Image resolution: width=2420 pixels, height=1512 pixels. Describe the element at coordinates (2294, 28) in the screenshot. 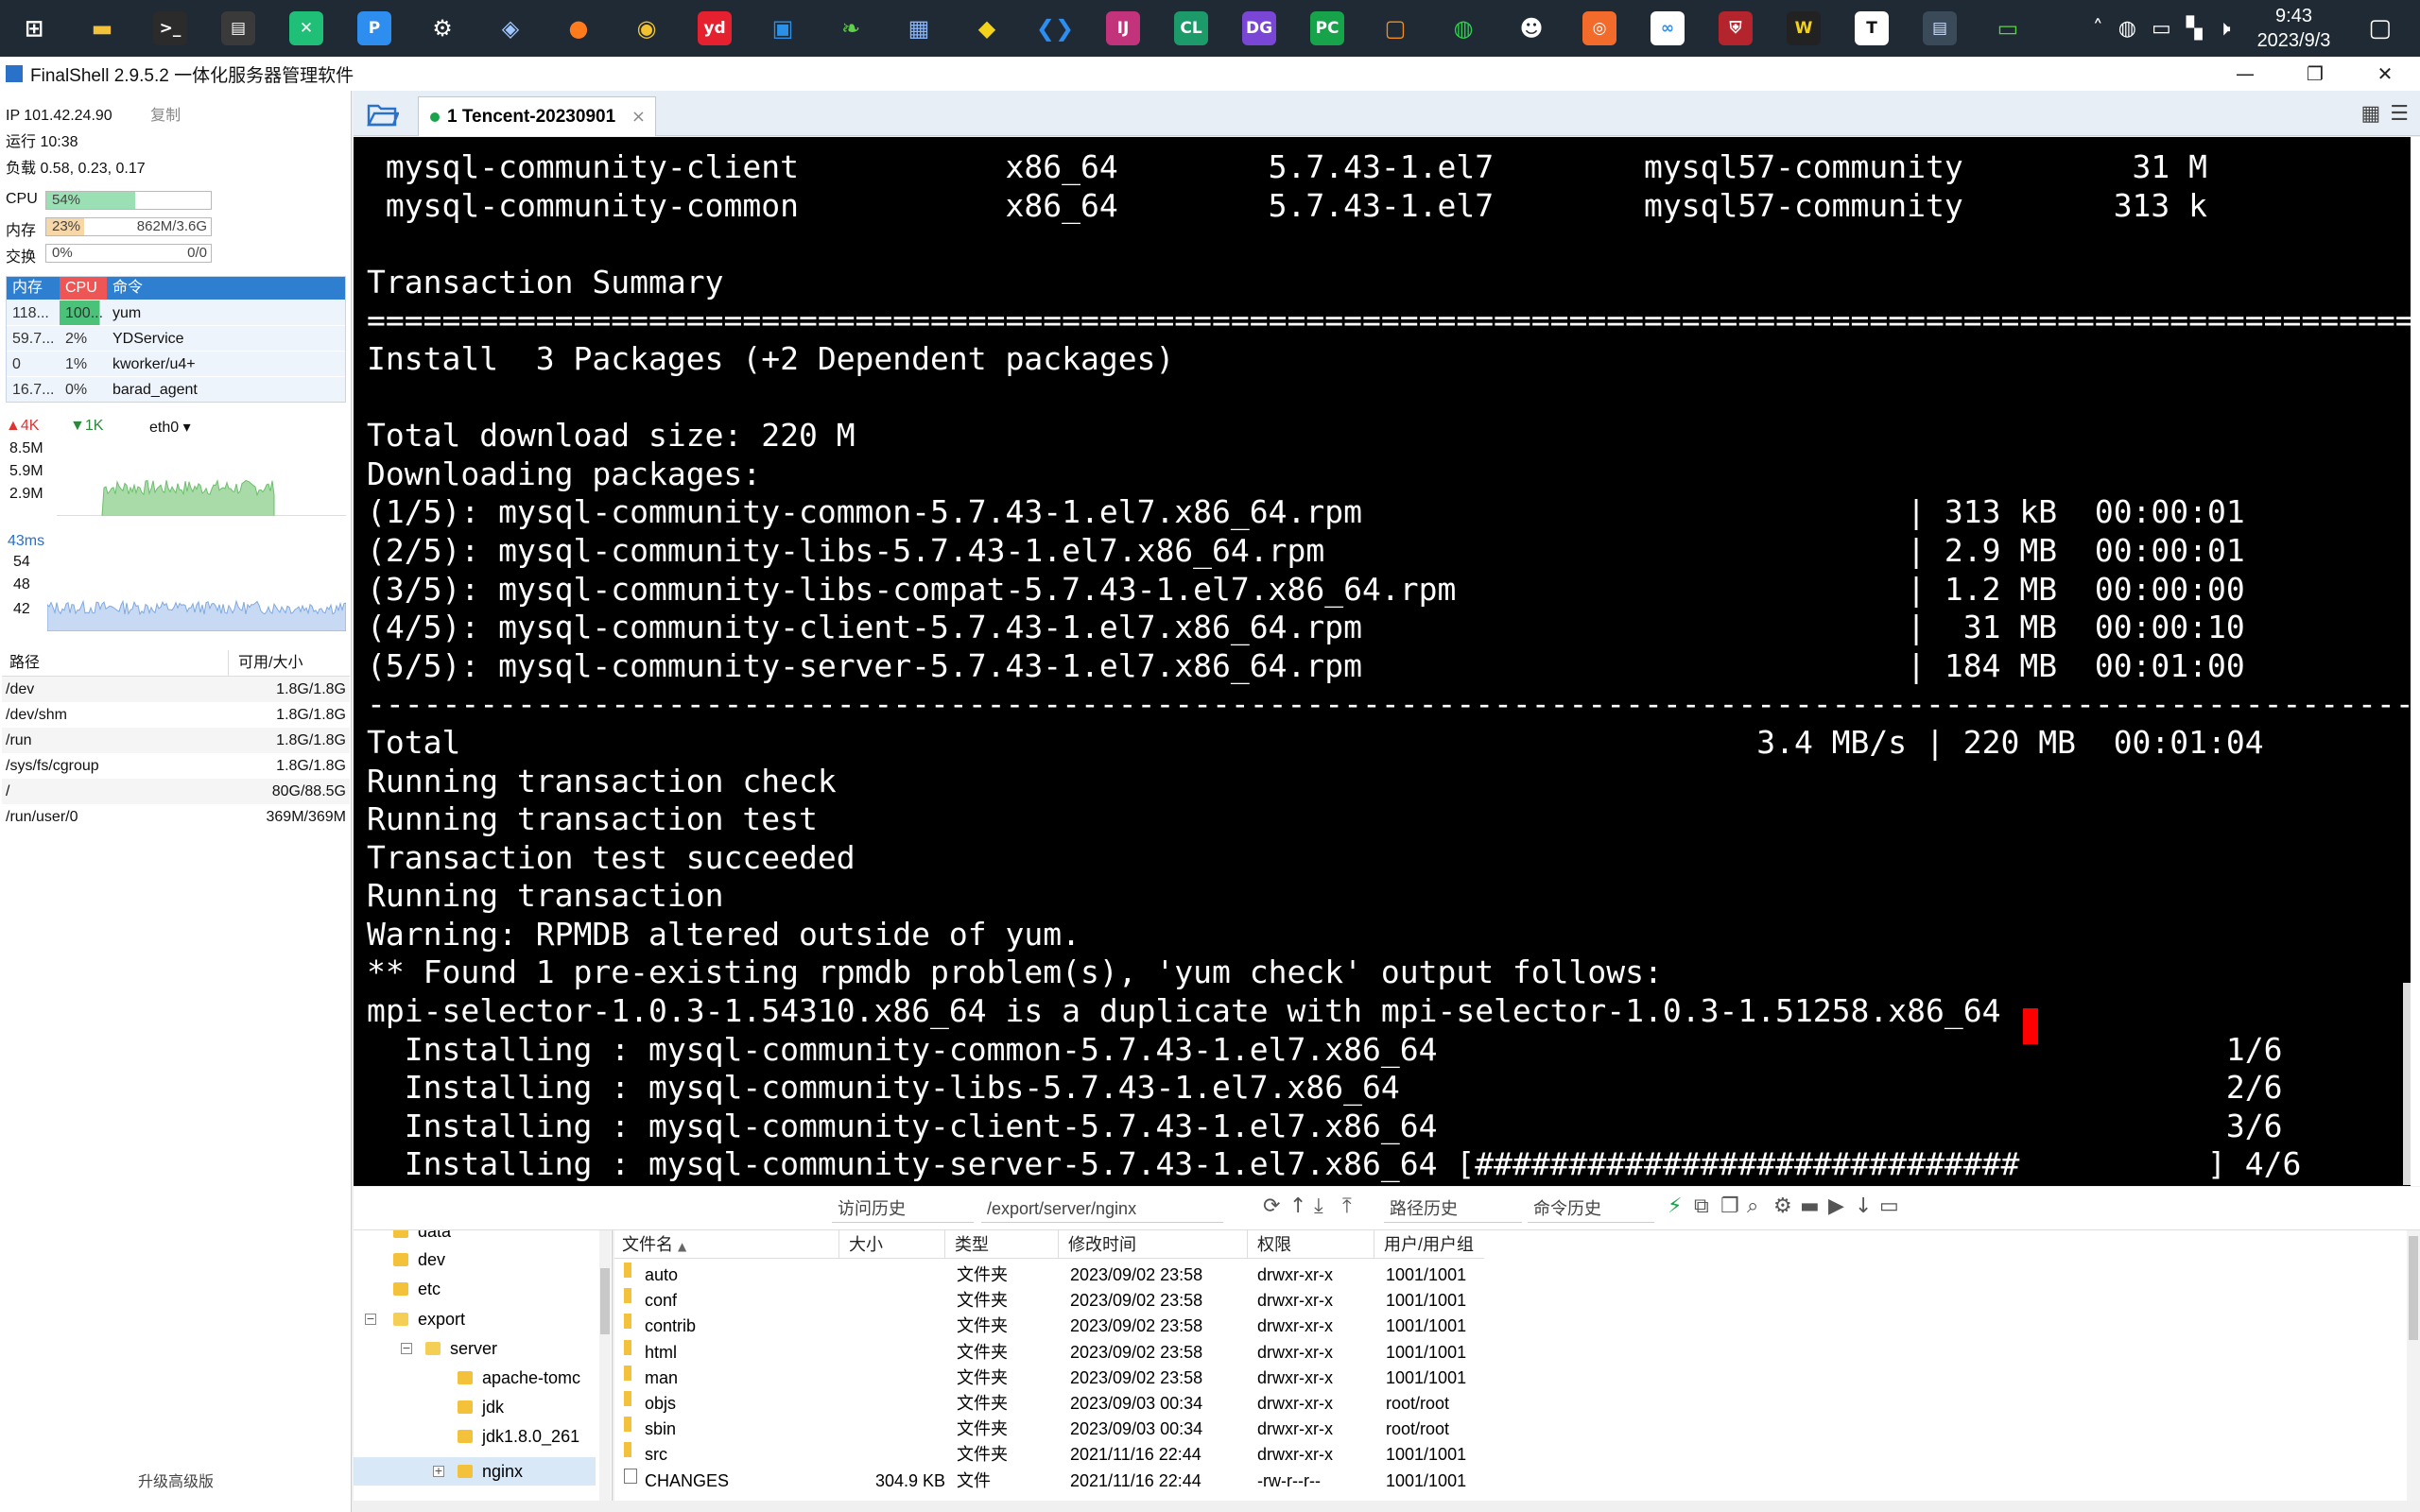

I see `clock: 9:43 2023/9/3` at that location.